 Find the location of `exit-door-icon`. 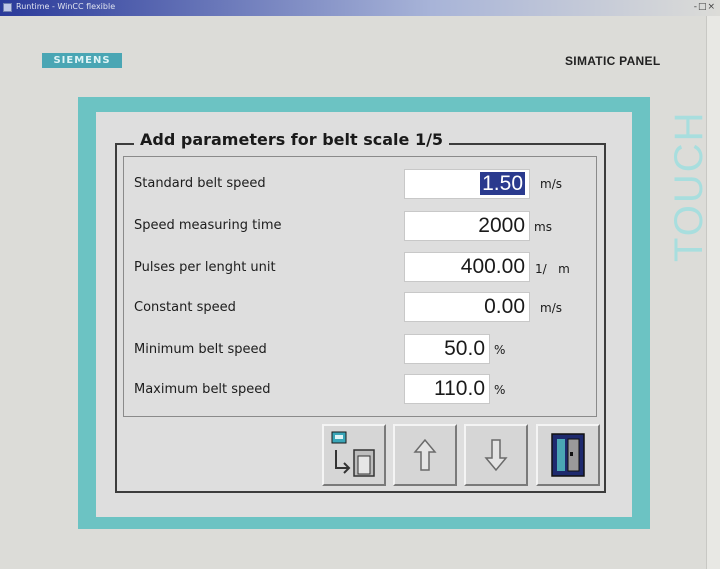

exit-door-icon is located at coordinates (568, 455).